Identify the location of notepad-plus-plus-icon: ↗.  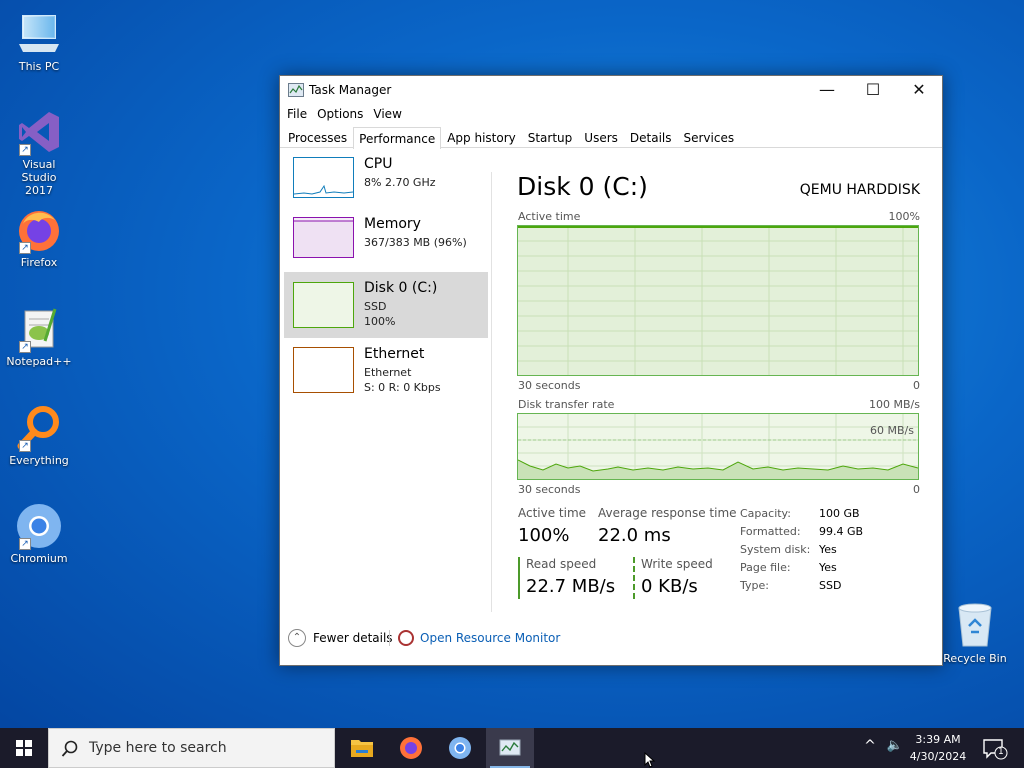
(39, 329).